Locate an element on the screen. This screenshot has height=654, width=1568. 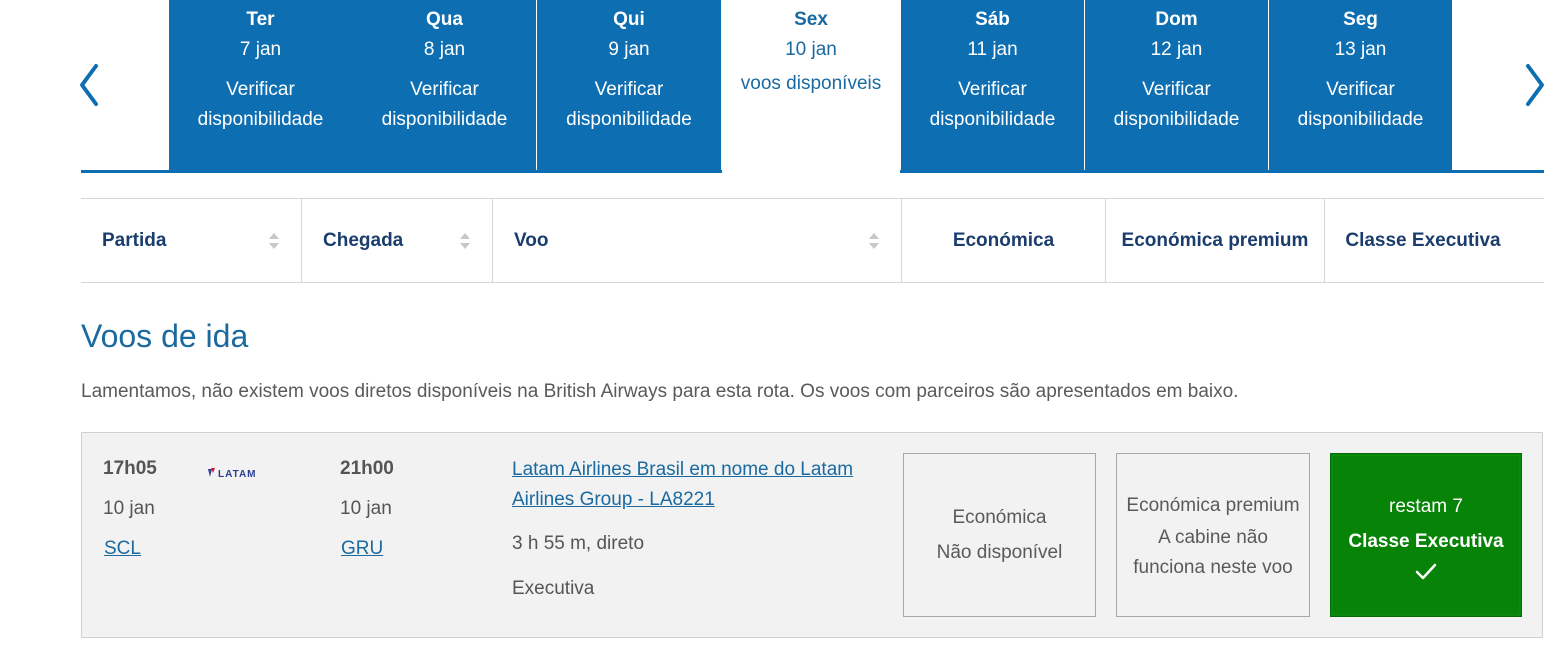
fare-status: Não disponível is located at coordinates (999, 552).